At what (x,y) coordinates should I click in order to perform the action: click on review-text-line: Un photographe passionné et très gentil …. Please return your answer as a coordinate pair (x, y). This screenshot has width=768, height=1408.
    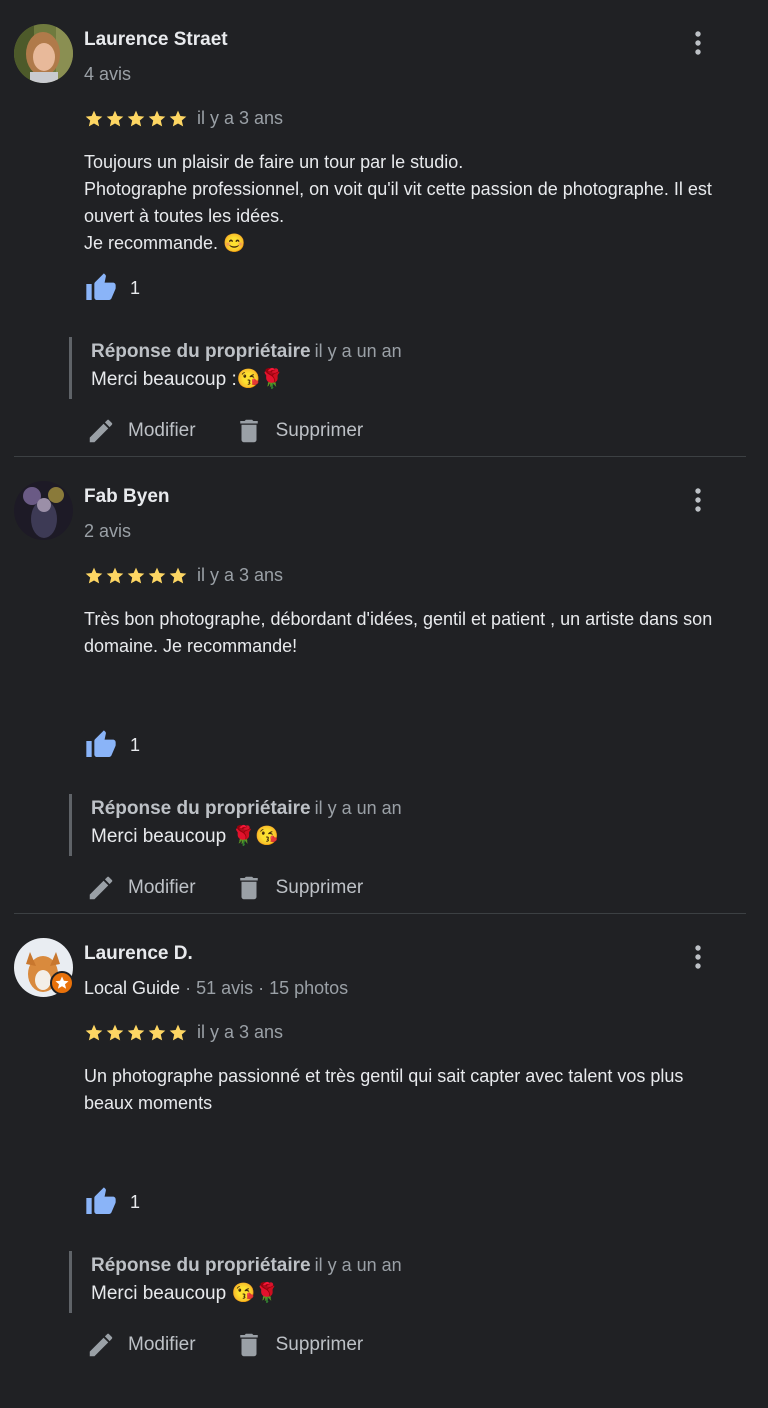
    Looking at the image, I should click on (384, 1089).